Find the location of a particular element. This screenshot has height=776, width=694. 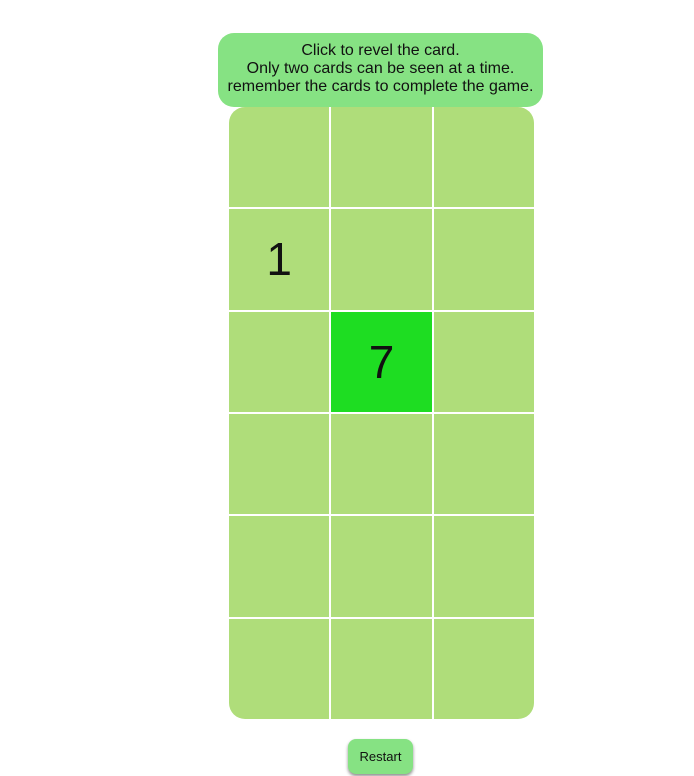

restart-button: Restart is located at coordinates (380, 756).